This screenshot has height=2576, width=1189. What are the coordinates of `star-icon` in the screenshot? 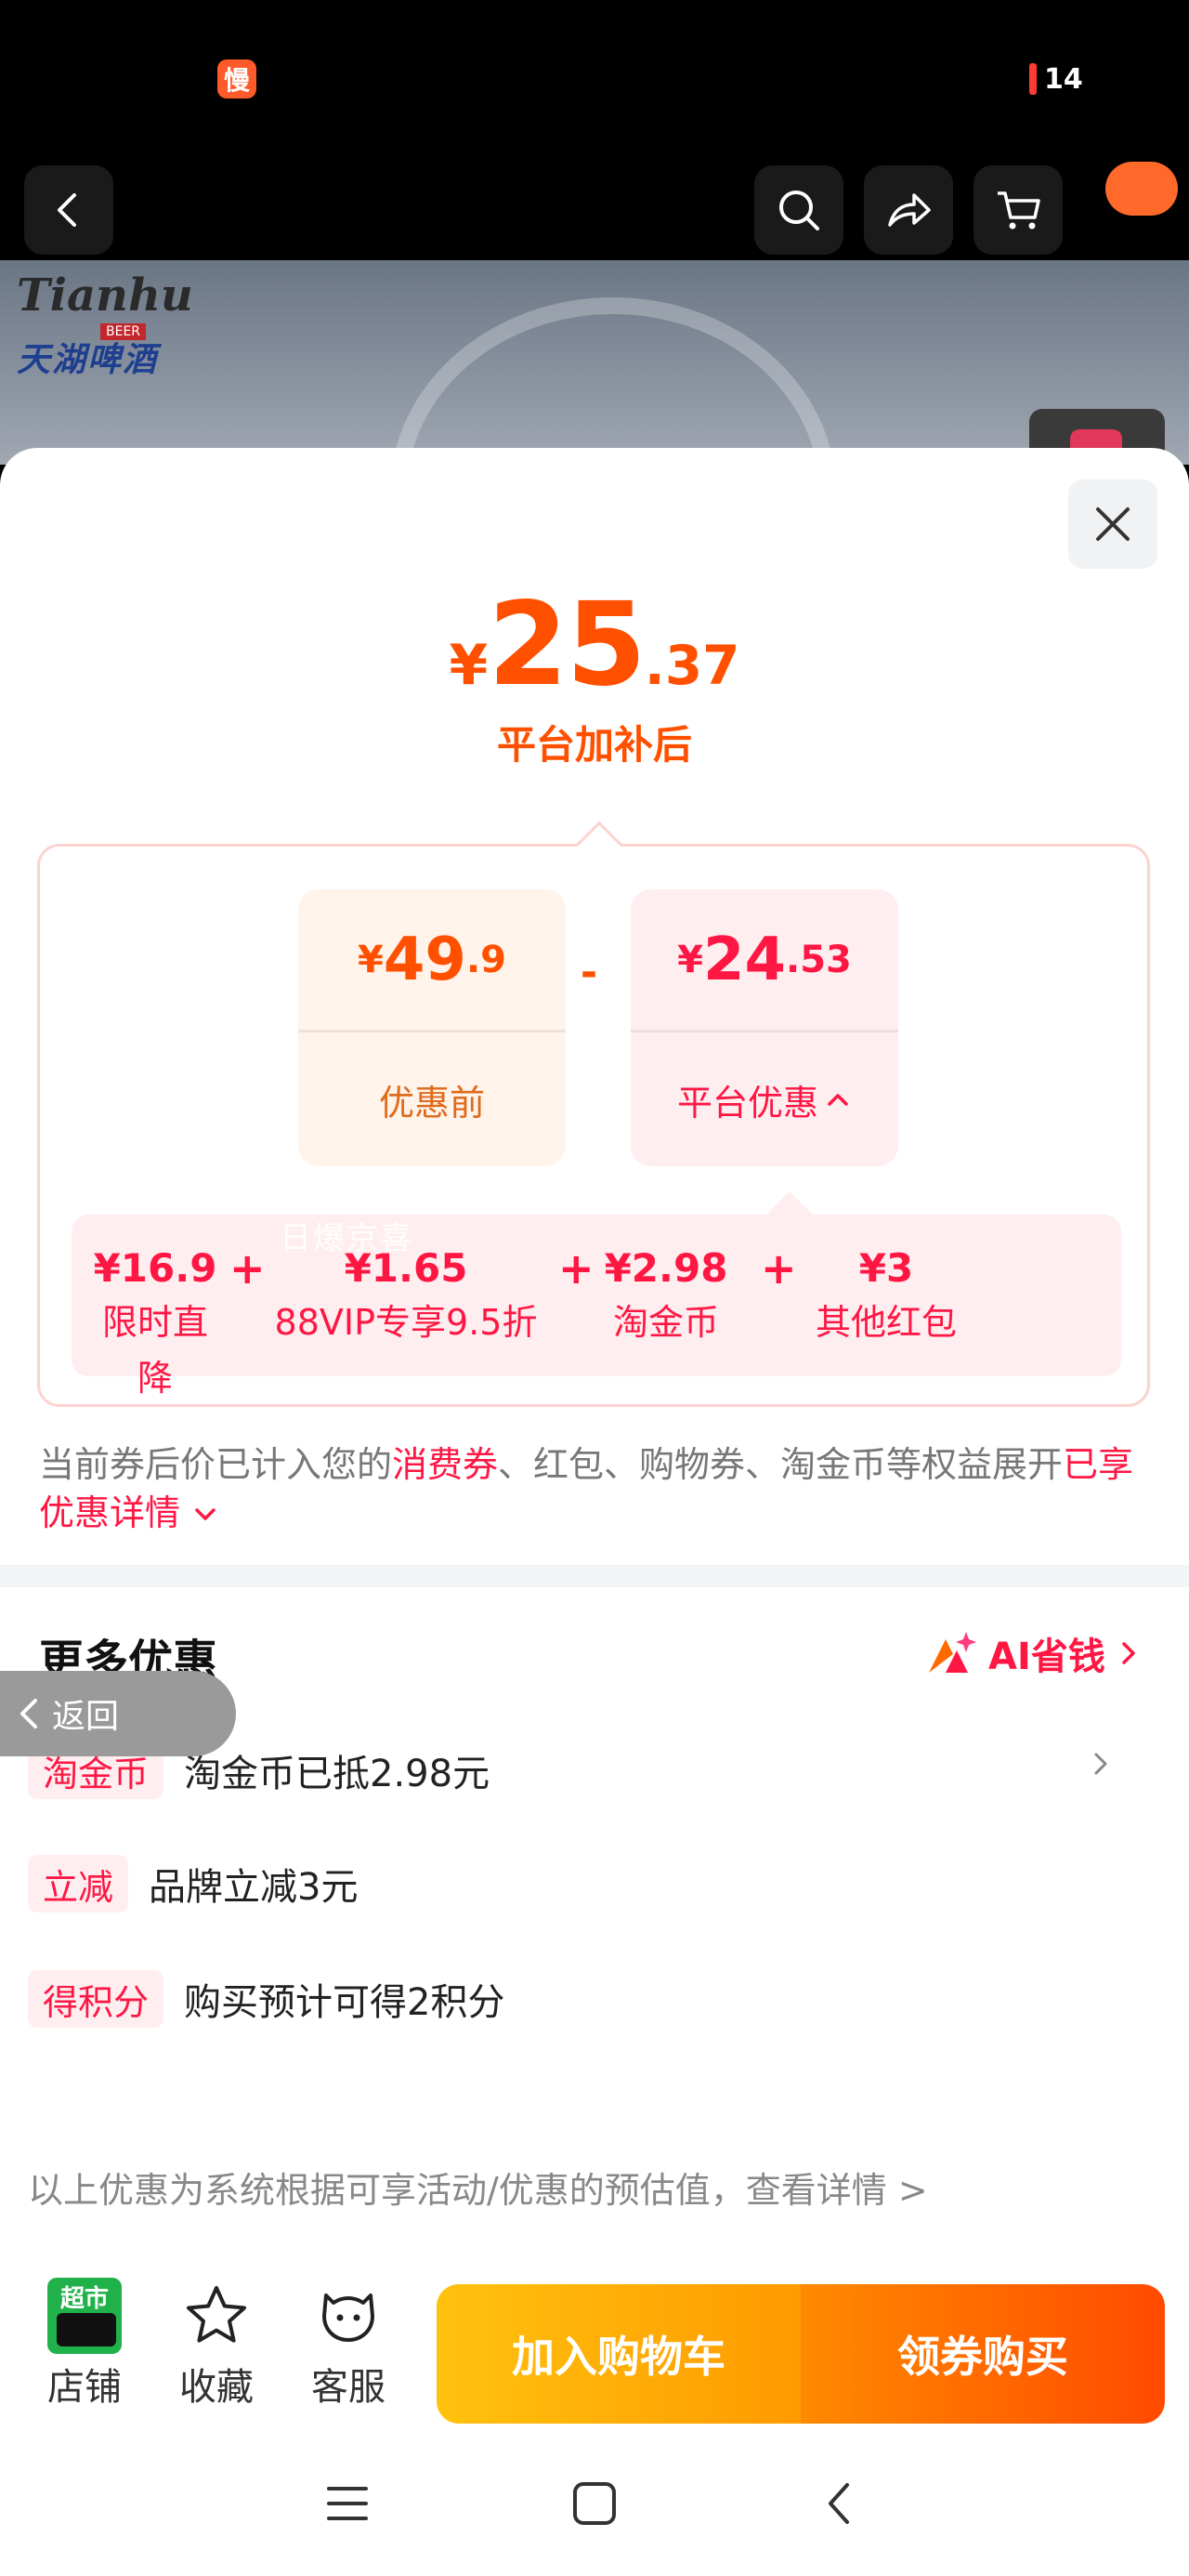 It's located at (216, 2314).